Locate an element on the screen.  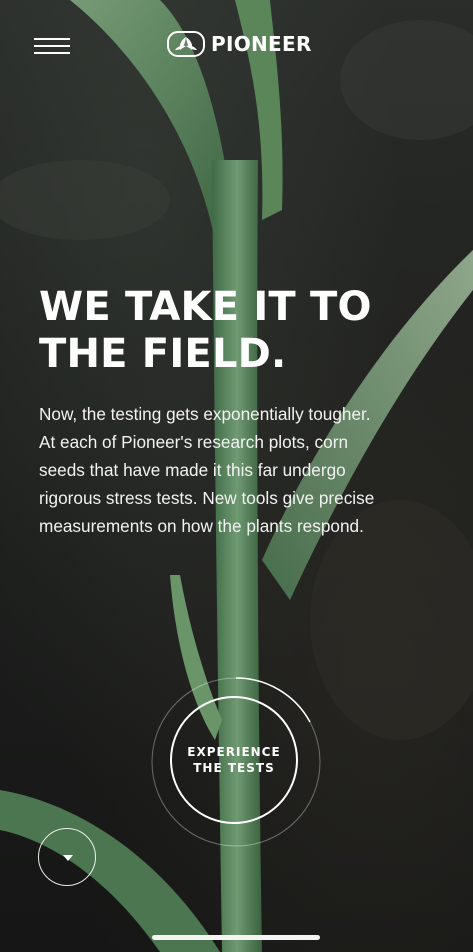
cta-label-line-1: EXPERIENCE is located at coordinates (234, 752).